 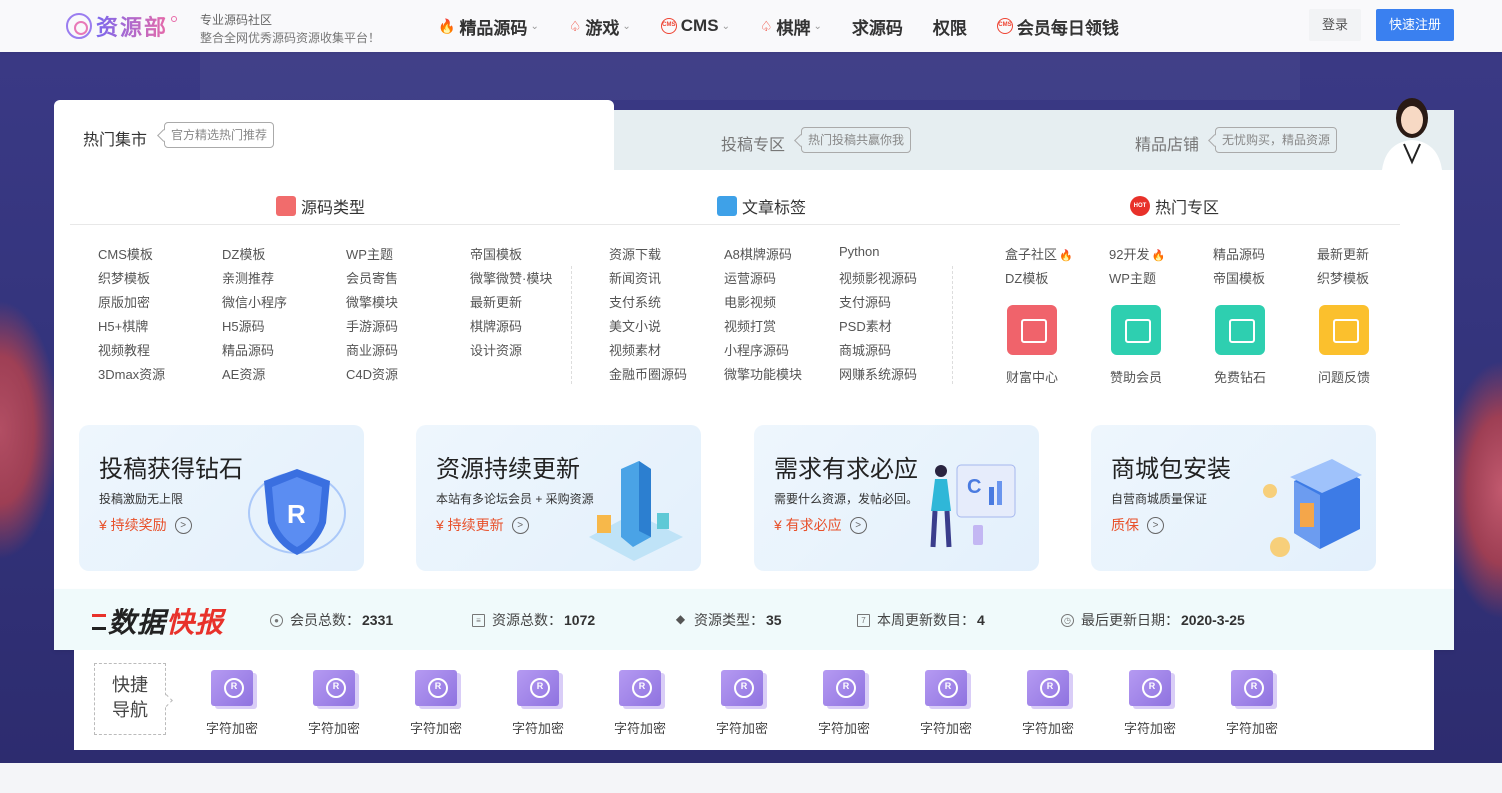 What do you see at coordinates (372, 373) in the screenshot?
I see `source-type-link: C4D资源` at bounding box center [372, 373].